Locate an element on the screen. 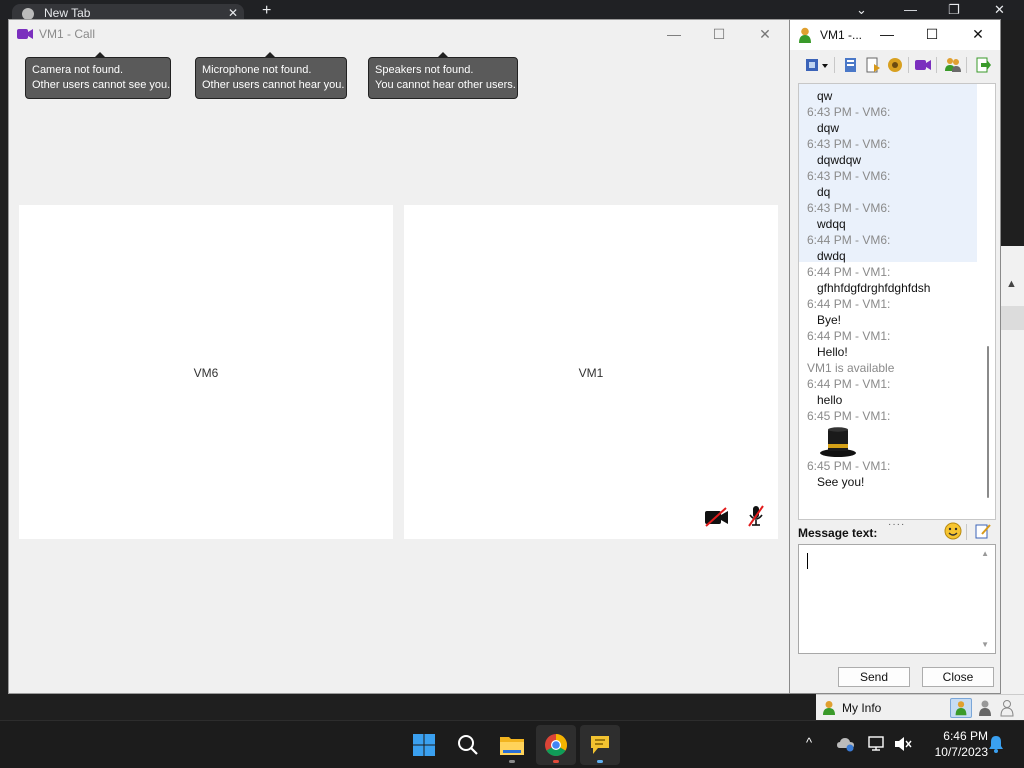  chat-window-titlebar: VM1 -... — ☐ ✕ is located at coordinates (895, 35).